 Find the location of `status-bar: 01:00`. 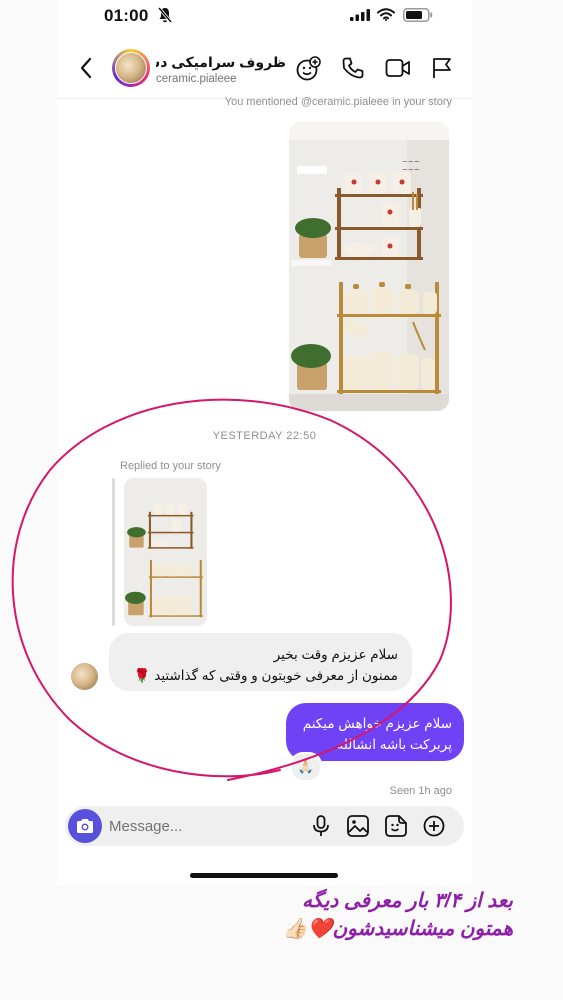

status-bar: 01:00 is located at coordinates (264, 16).